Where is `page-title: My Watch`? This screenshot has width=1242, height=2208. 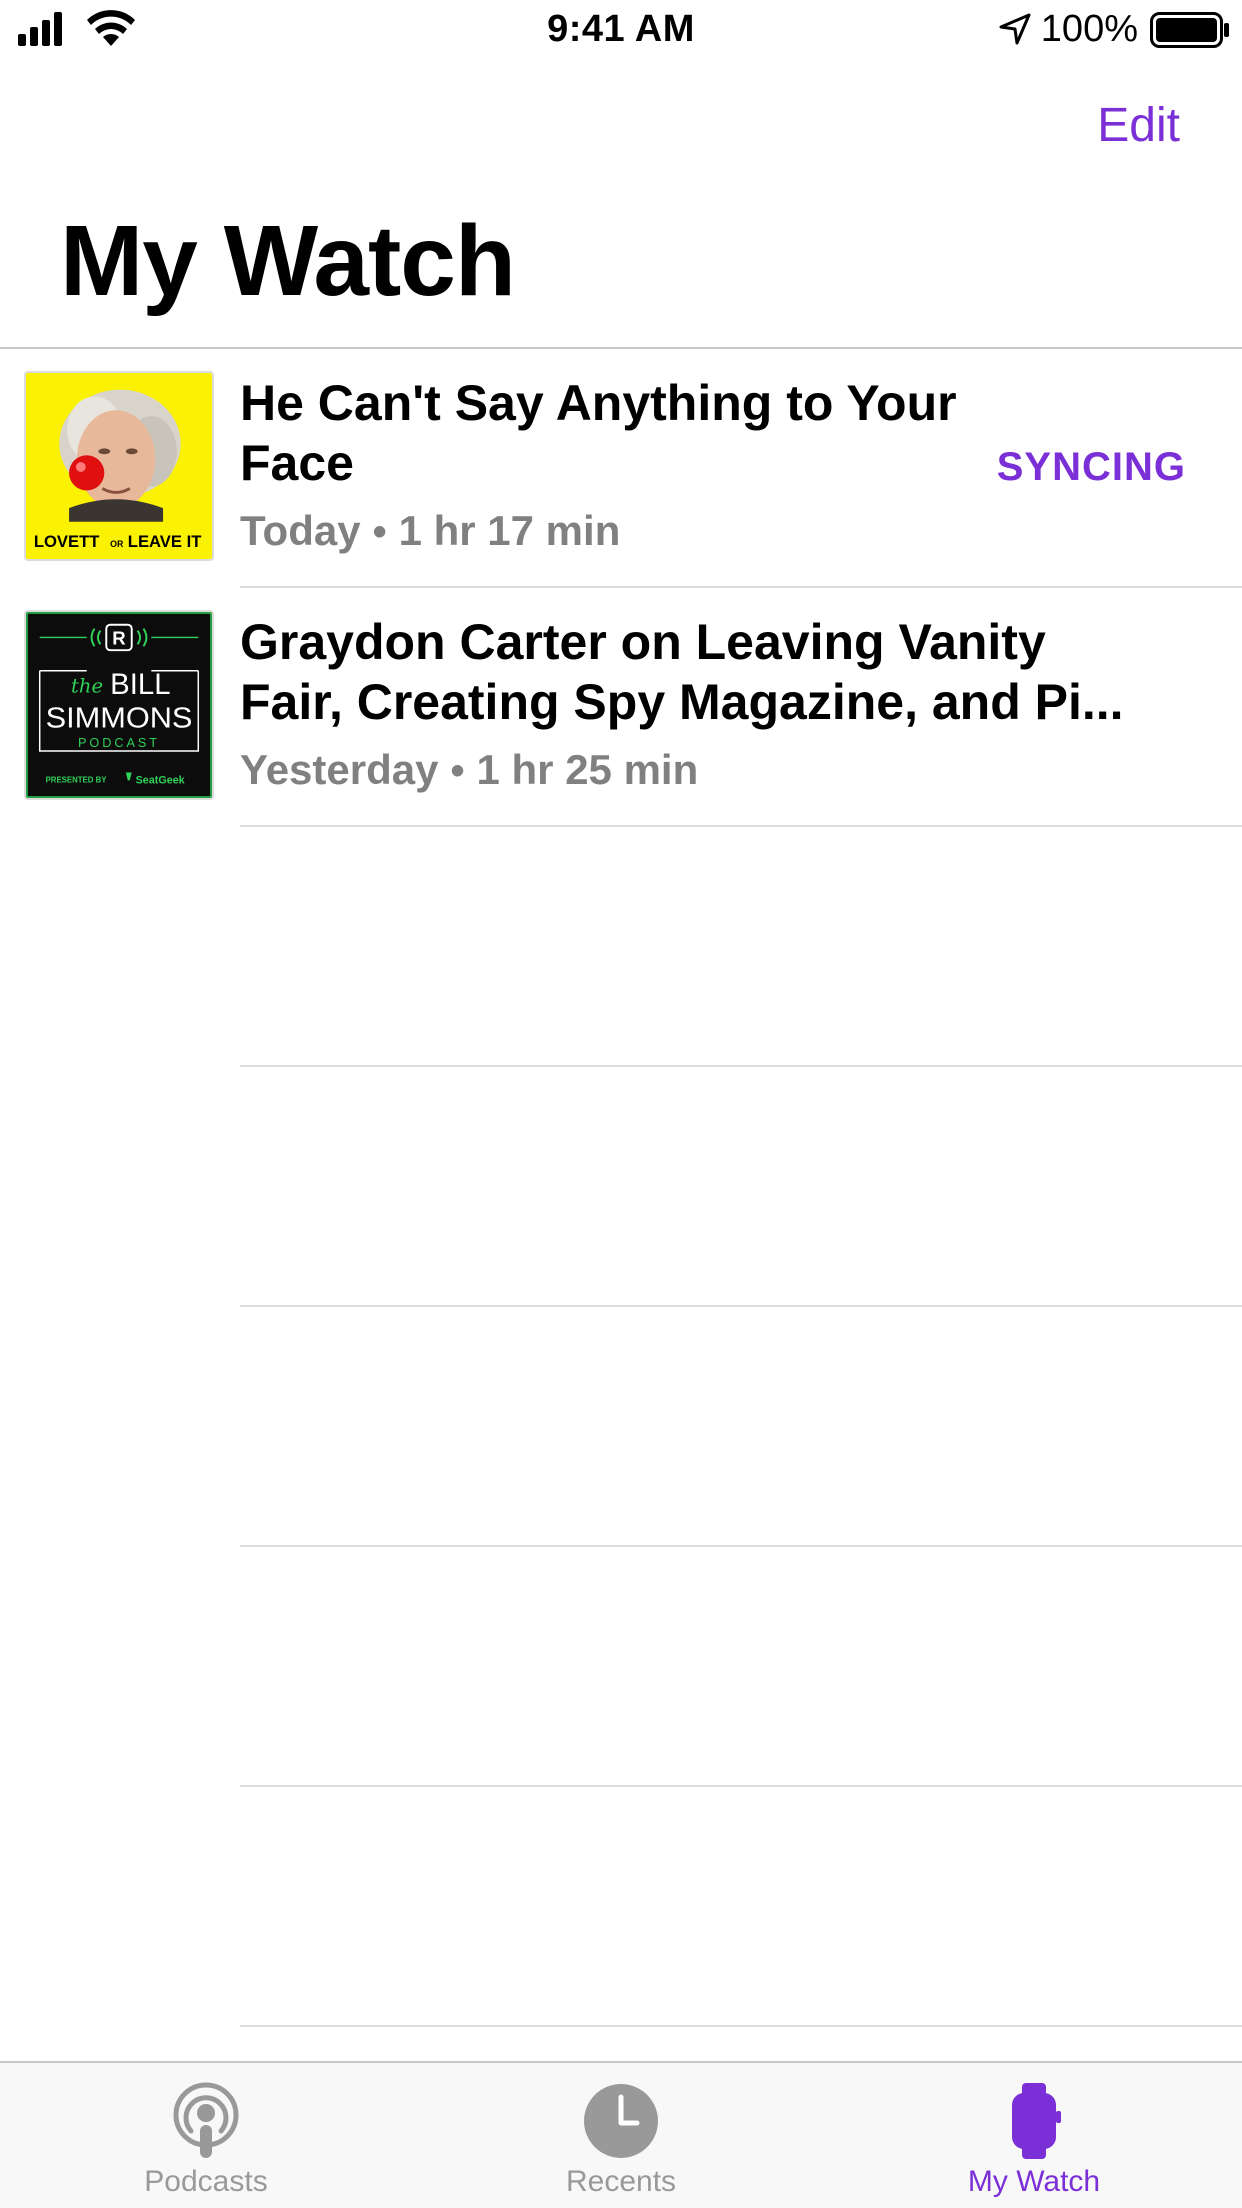 page-title: My Watch is located at coordinates (288, 261).